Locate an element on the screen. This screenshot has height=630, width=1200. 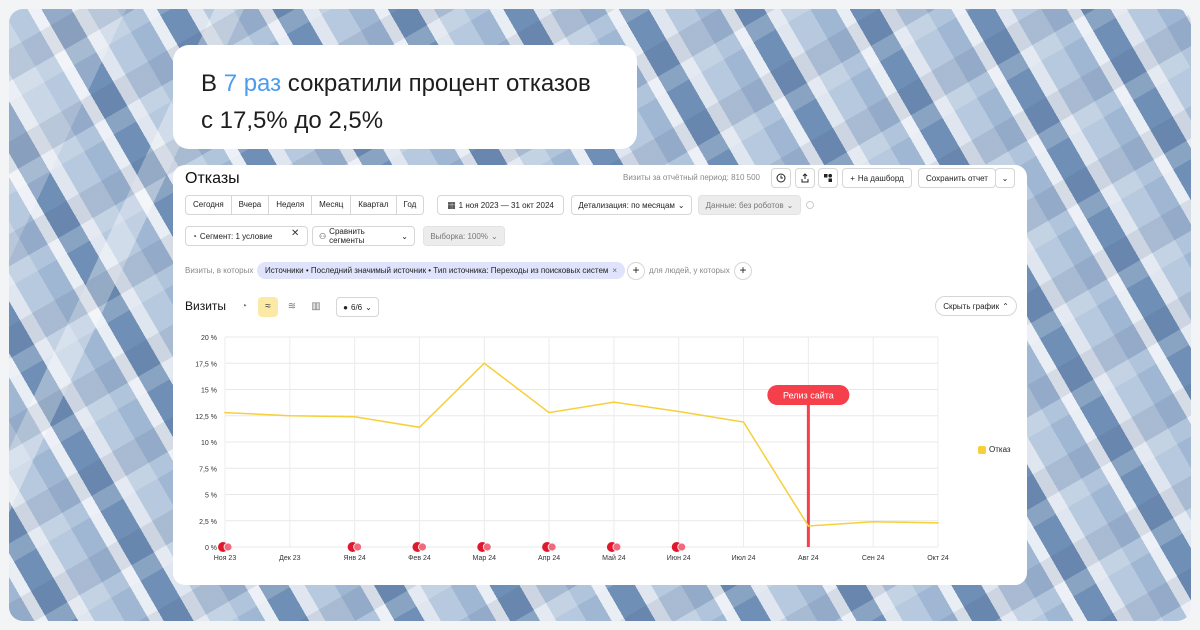
legend-label: Отказ is located at coordinates (1000, 449).